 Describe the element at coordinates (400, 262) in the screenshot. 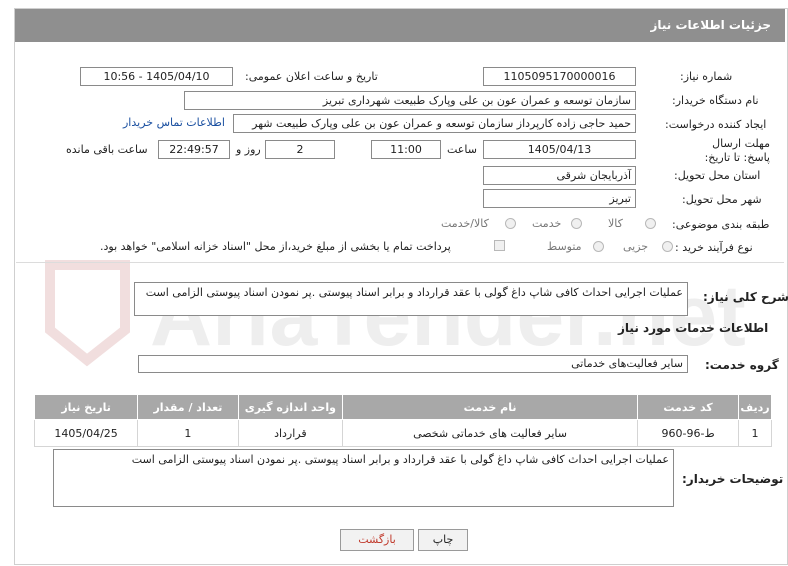

I see `section-divider` at that location.